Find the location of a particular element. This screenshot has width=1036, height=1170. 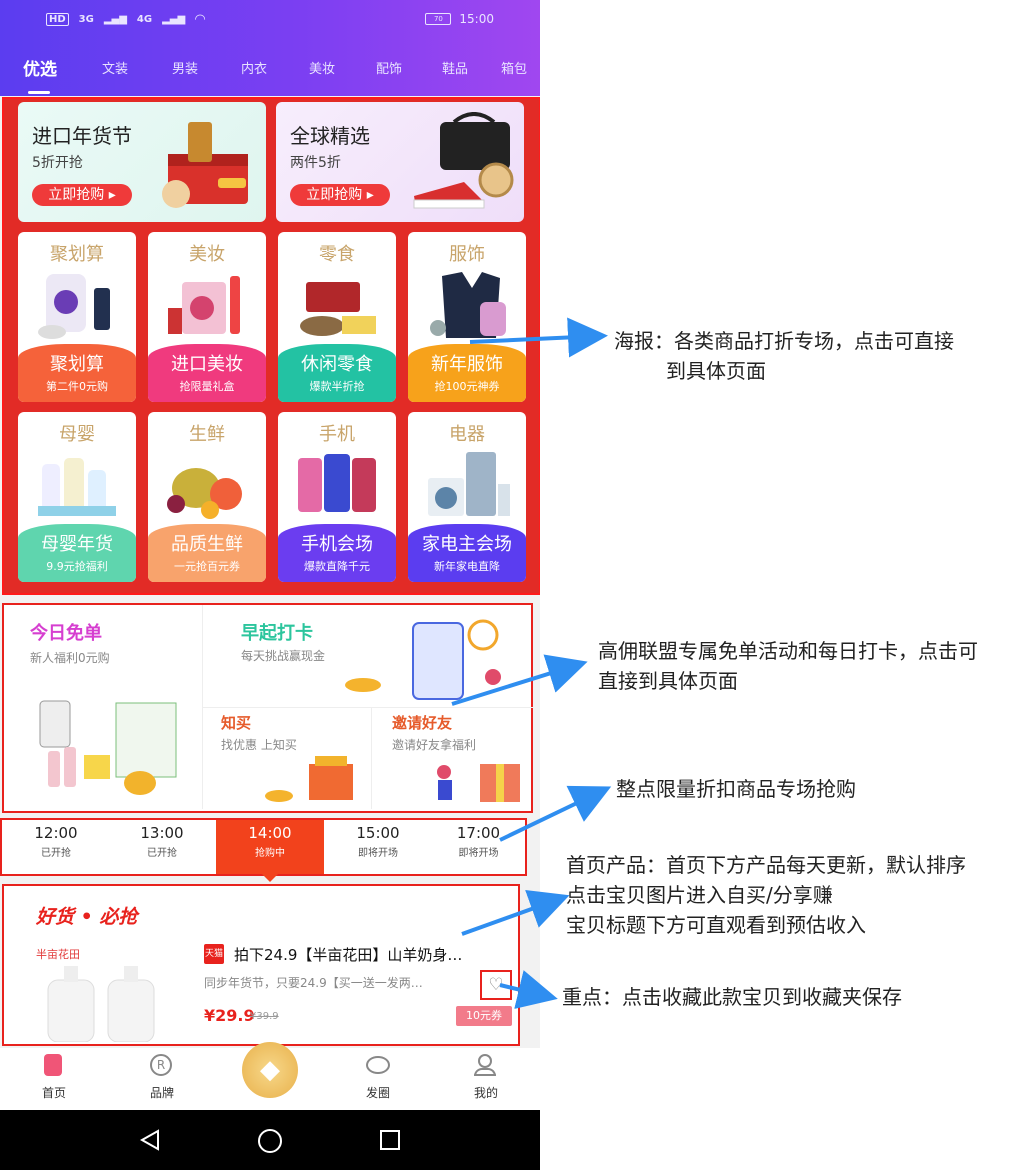

arrow-activity is located at coordinates (519, 680).